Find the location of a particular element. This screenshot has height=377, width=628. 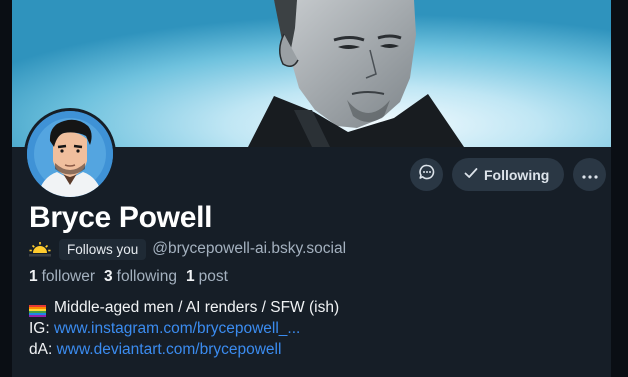

posts-label: post is located at coordinates (213, 276).